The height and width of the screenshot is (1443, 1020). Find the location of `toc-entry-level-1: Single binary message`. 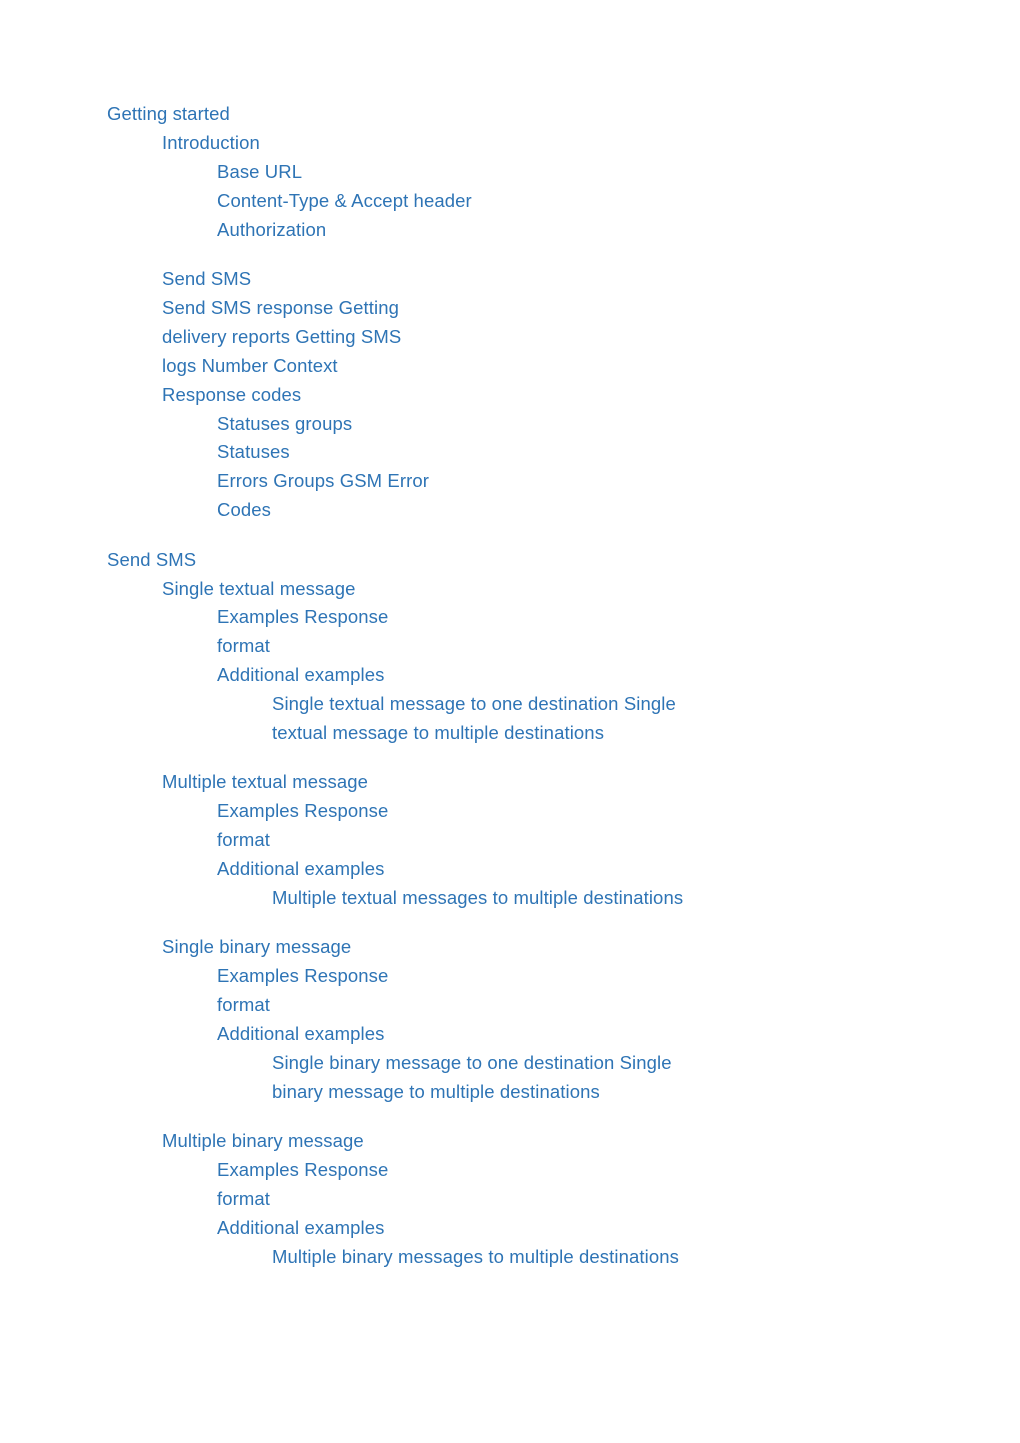

toc-entry-level-1: Single binary message is located at coordinates (256, 947).